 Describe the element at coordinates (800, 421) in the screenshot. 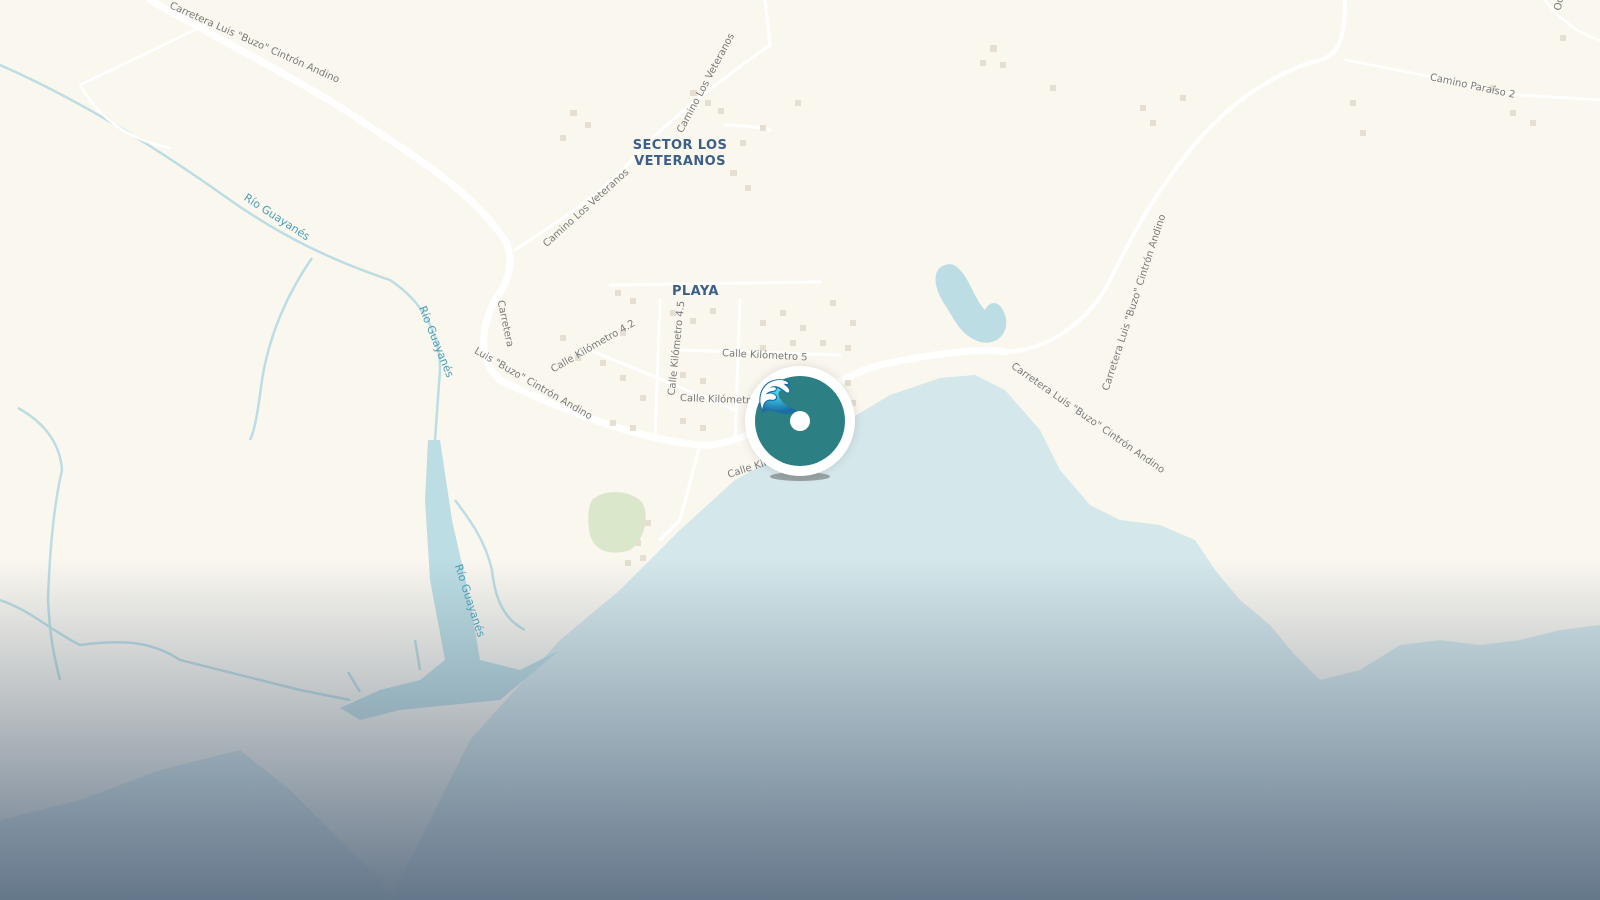

I see `marker-center-dot` at that location.